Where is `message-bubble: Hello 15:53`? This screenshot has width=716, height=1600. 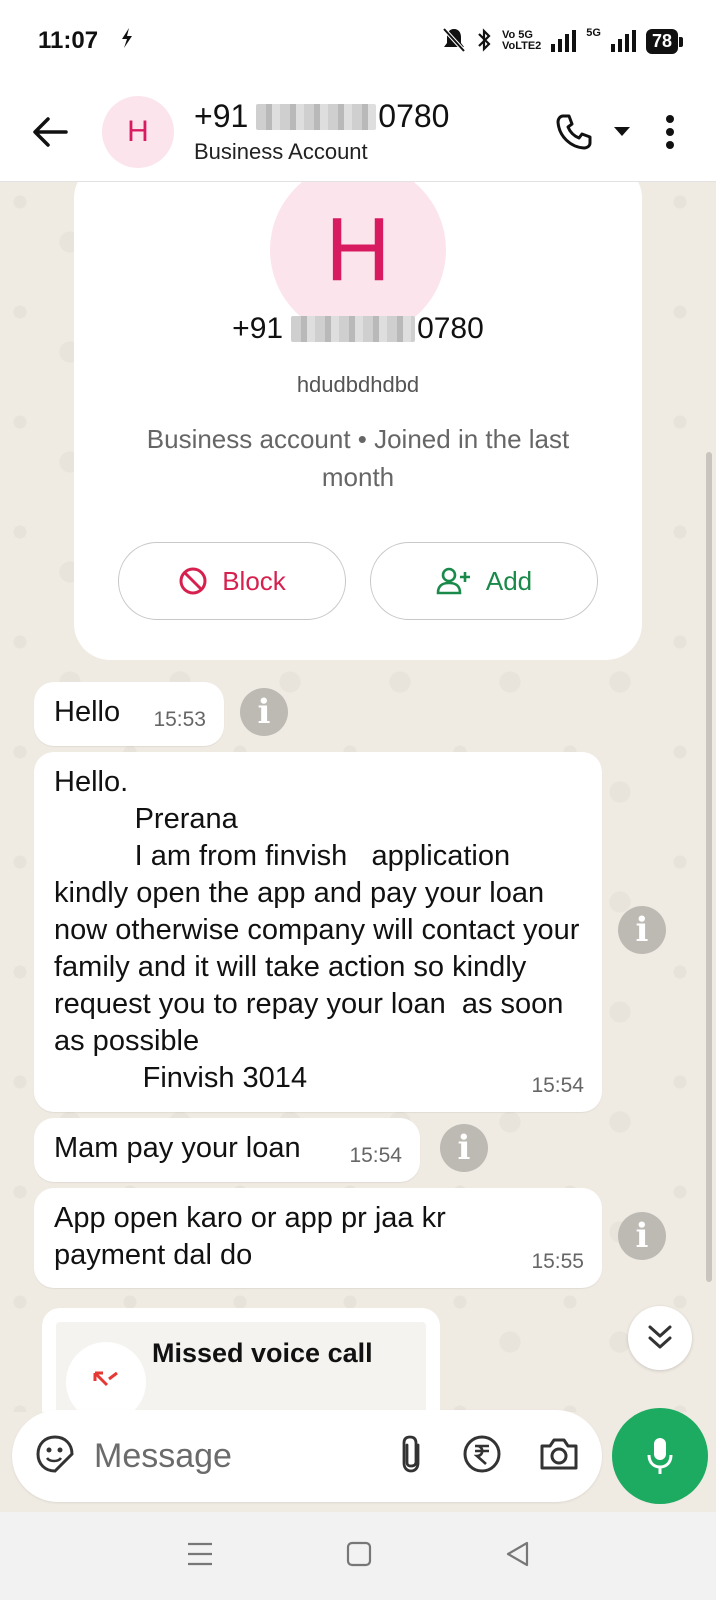 message-bubble: Hello 15:53 is located at coordinates (129, 714).